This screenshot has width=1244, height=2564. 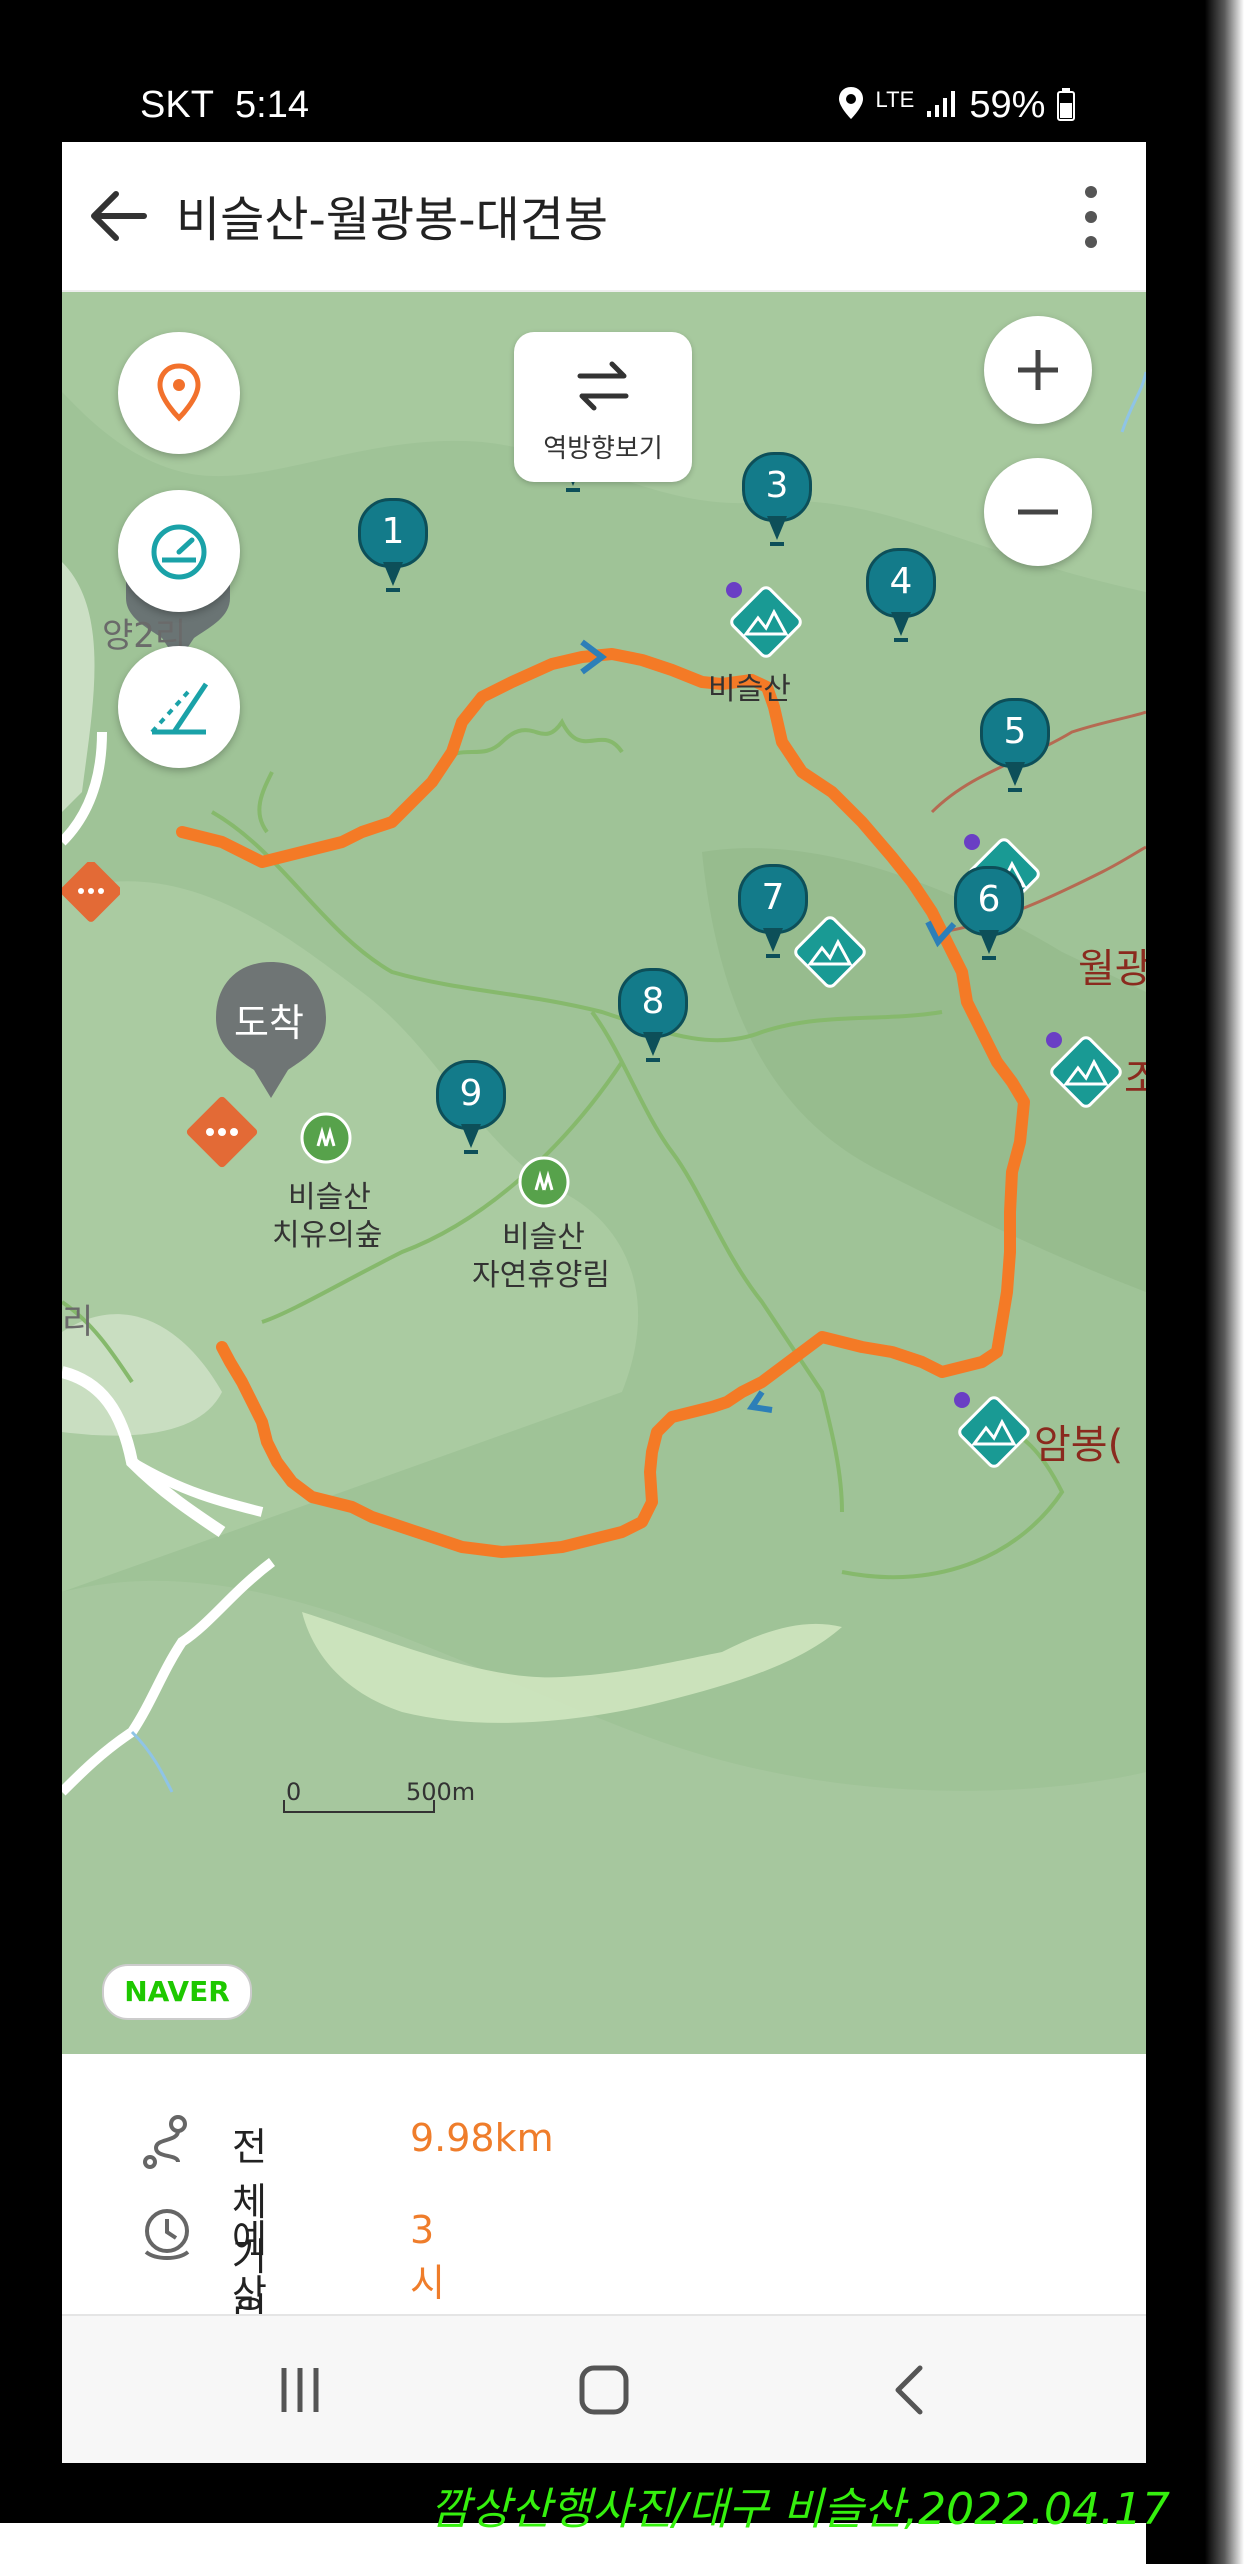 I want to click on more-vert-icon, so click(x=1091, y=217).